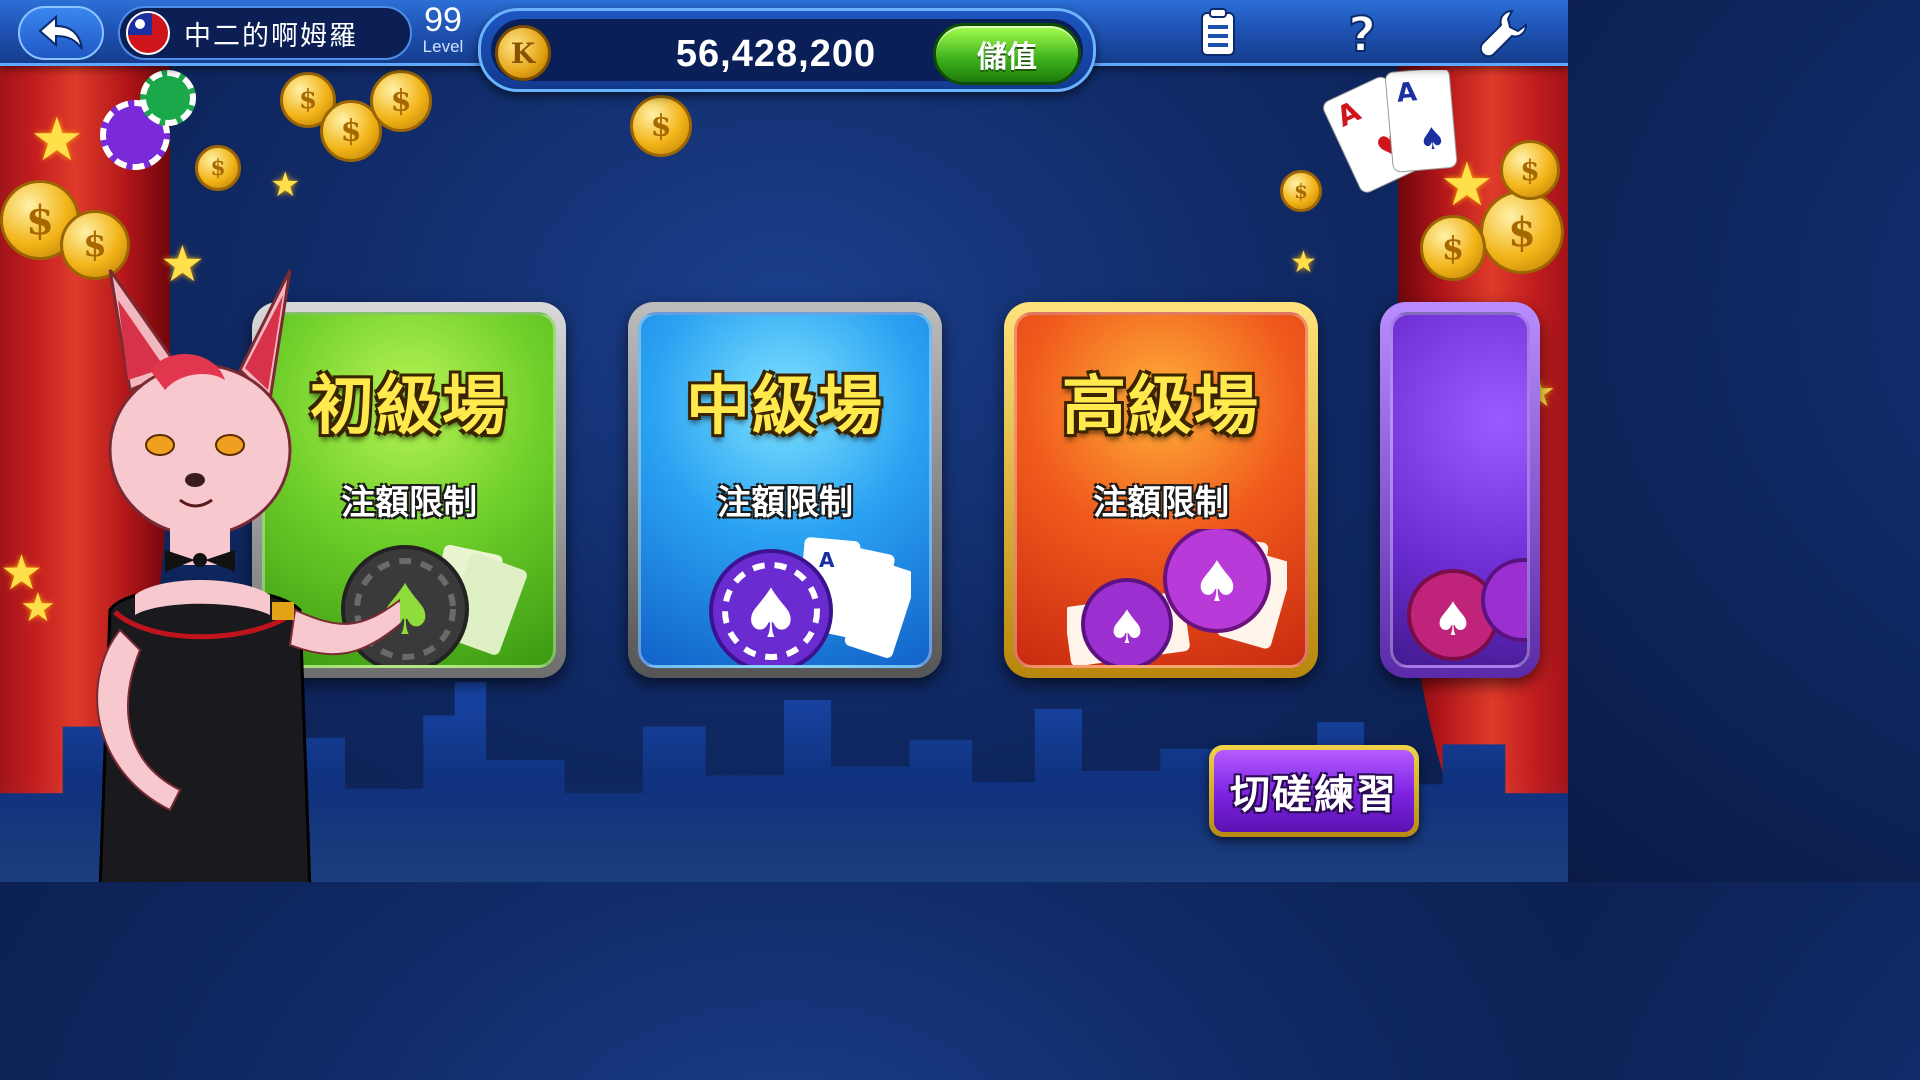 The width and height of the screenshot is (1920, 1080). I want to click on taiwan-flag-icon, so click(148, 33).